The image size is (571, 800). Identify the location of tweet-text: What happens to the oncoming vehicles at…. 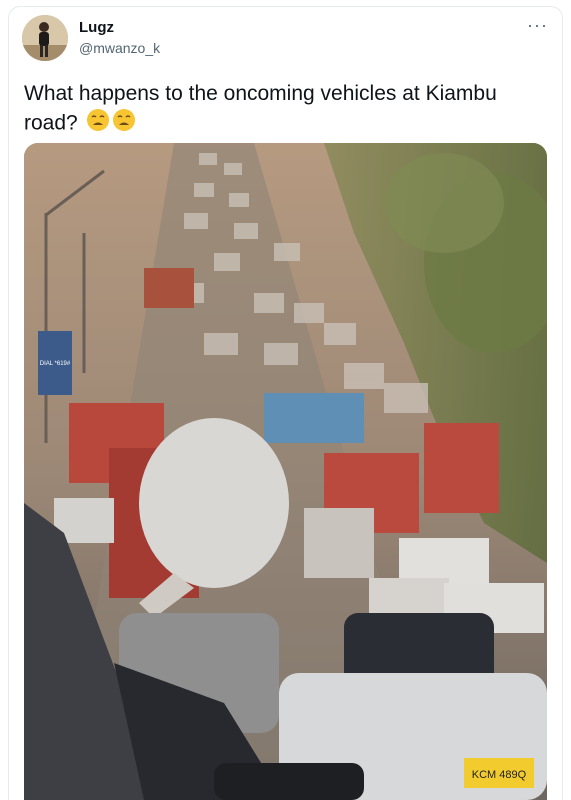
(284, 110).